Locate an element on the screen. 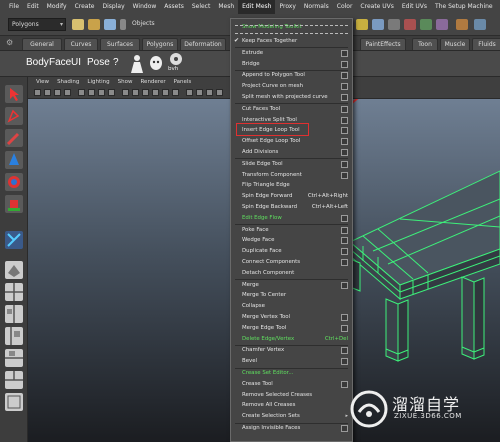 This screenshot has height=442, width=500. high-quality-icon is located at coordinates (219, 92).